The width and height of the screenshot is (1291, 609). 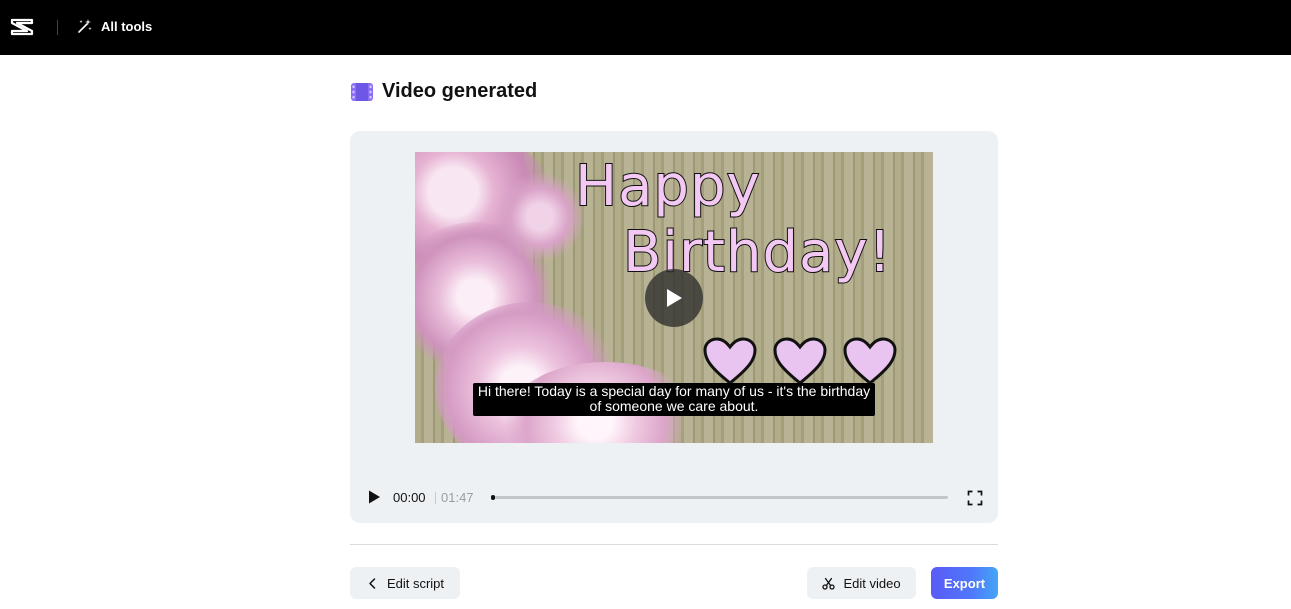 What do you see at coordinates (975, 498) in the screenshot?
I see `fullscreen-icon` at bounding box center [975, 498].